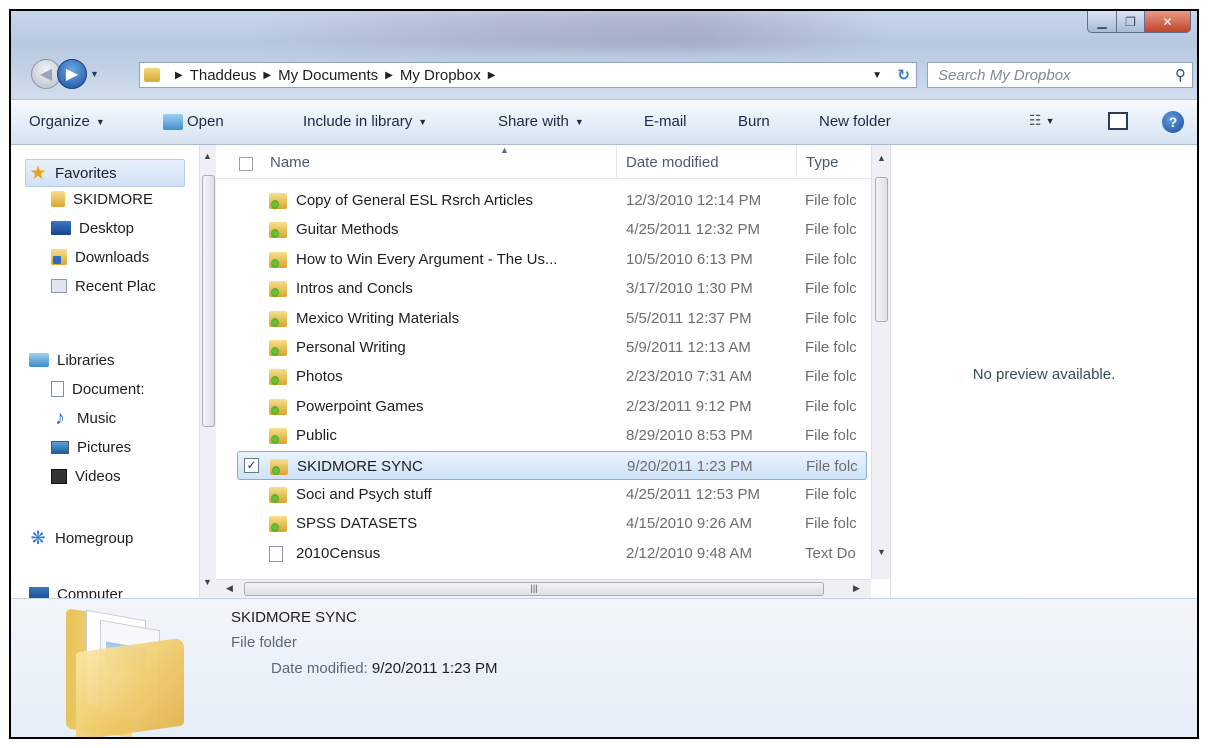  Describe the element at coordinates (246, 164) in the screenshot. I see `select-all-checkbox` at that location.